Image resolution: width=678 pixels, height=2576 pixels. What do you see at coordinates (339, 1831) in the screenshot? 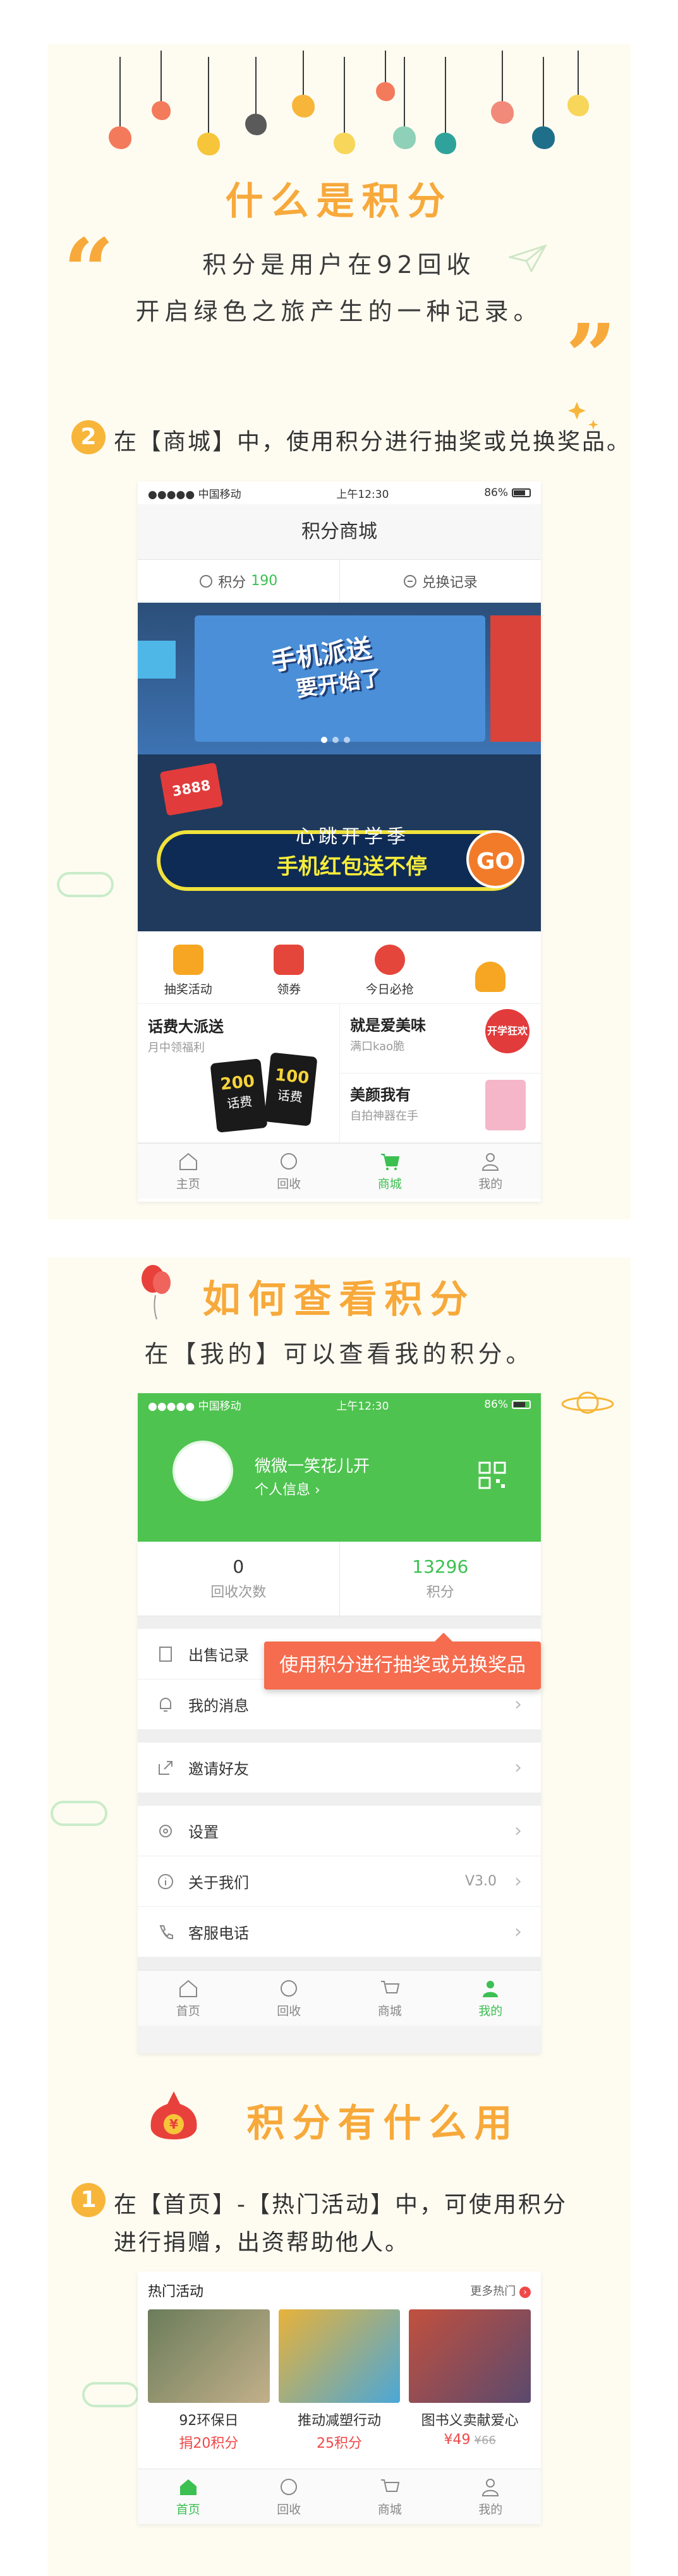
I see `row-settings: 设置 ›` at bounding box center [339, 1831].